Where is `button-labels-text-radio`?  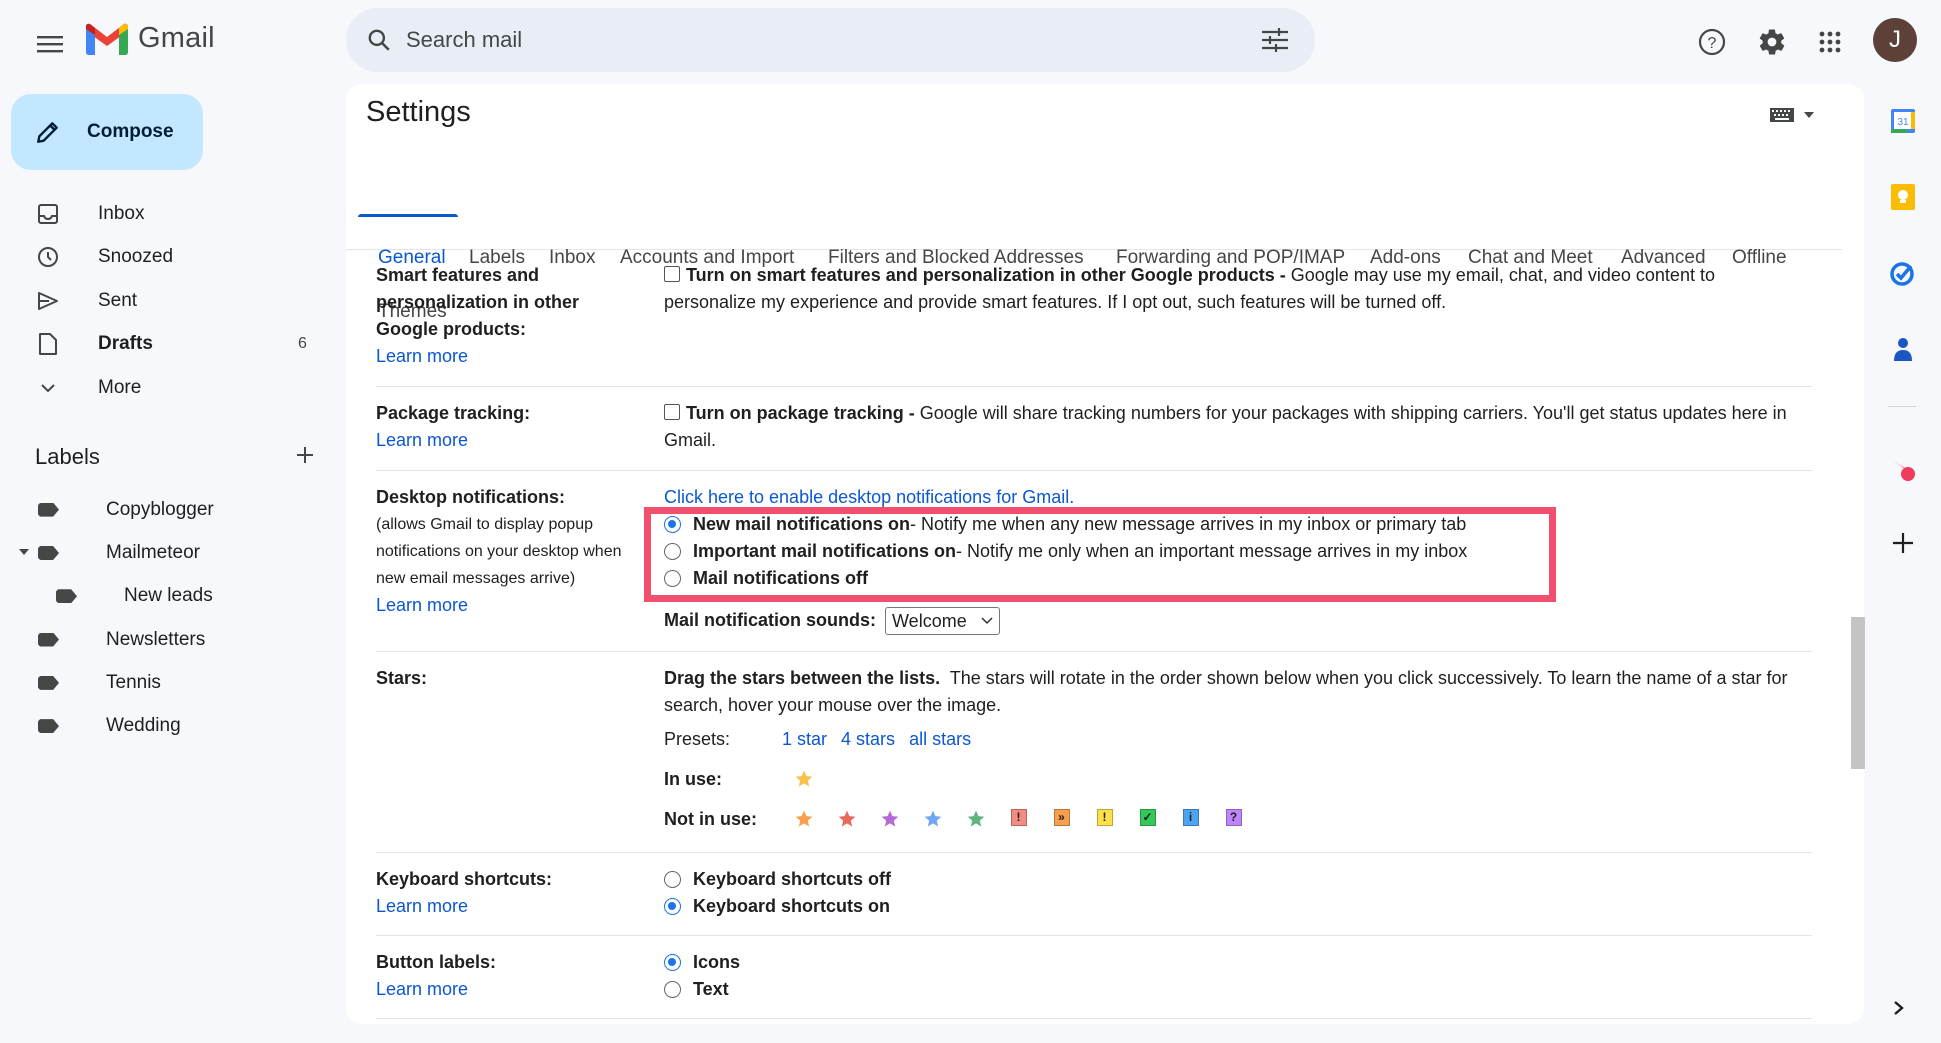
button-labels-text-radio is located at coordinates (672, 989).